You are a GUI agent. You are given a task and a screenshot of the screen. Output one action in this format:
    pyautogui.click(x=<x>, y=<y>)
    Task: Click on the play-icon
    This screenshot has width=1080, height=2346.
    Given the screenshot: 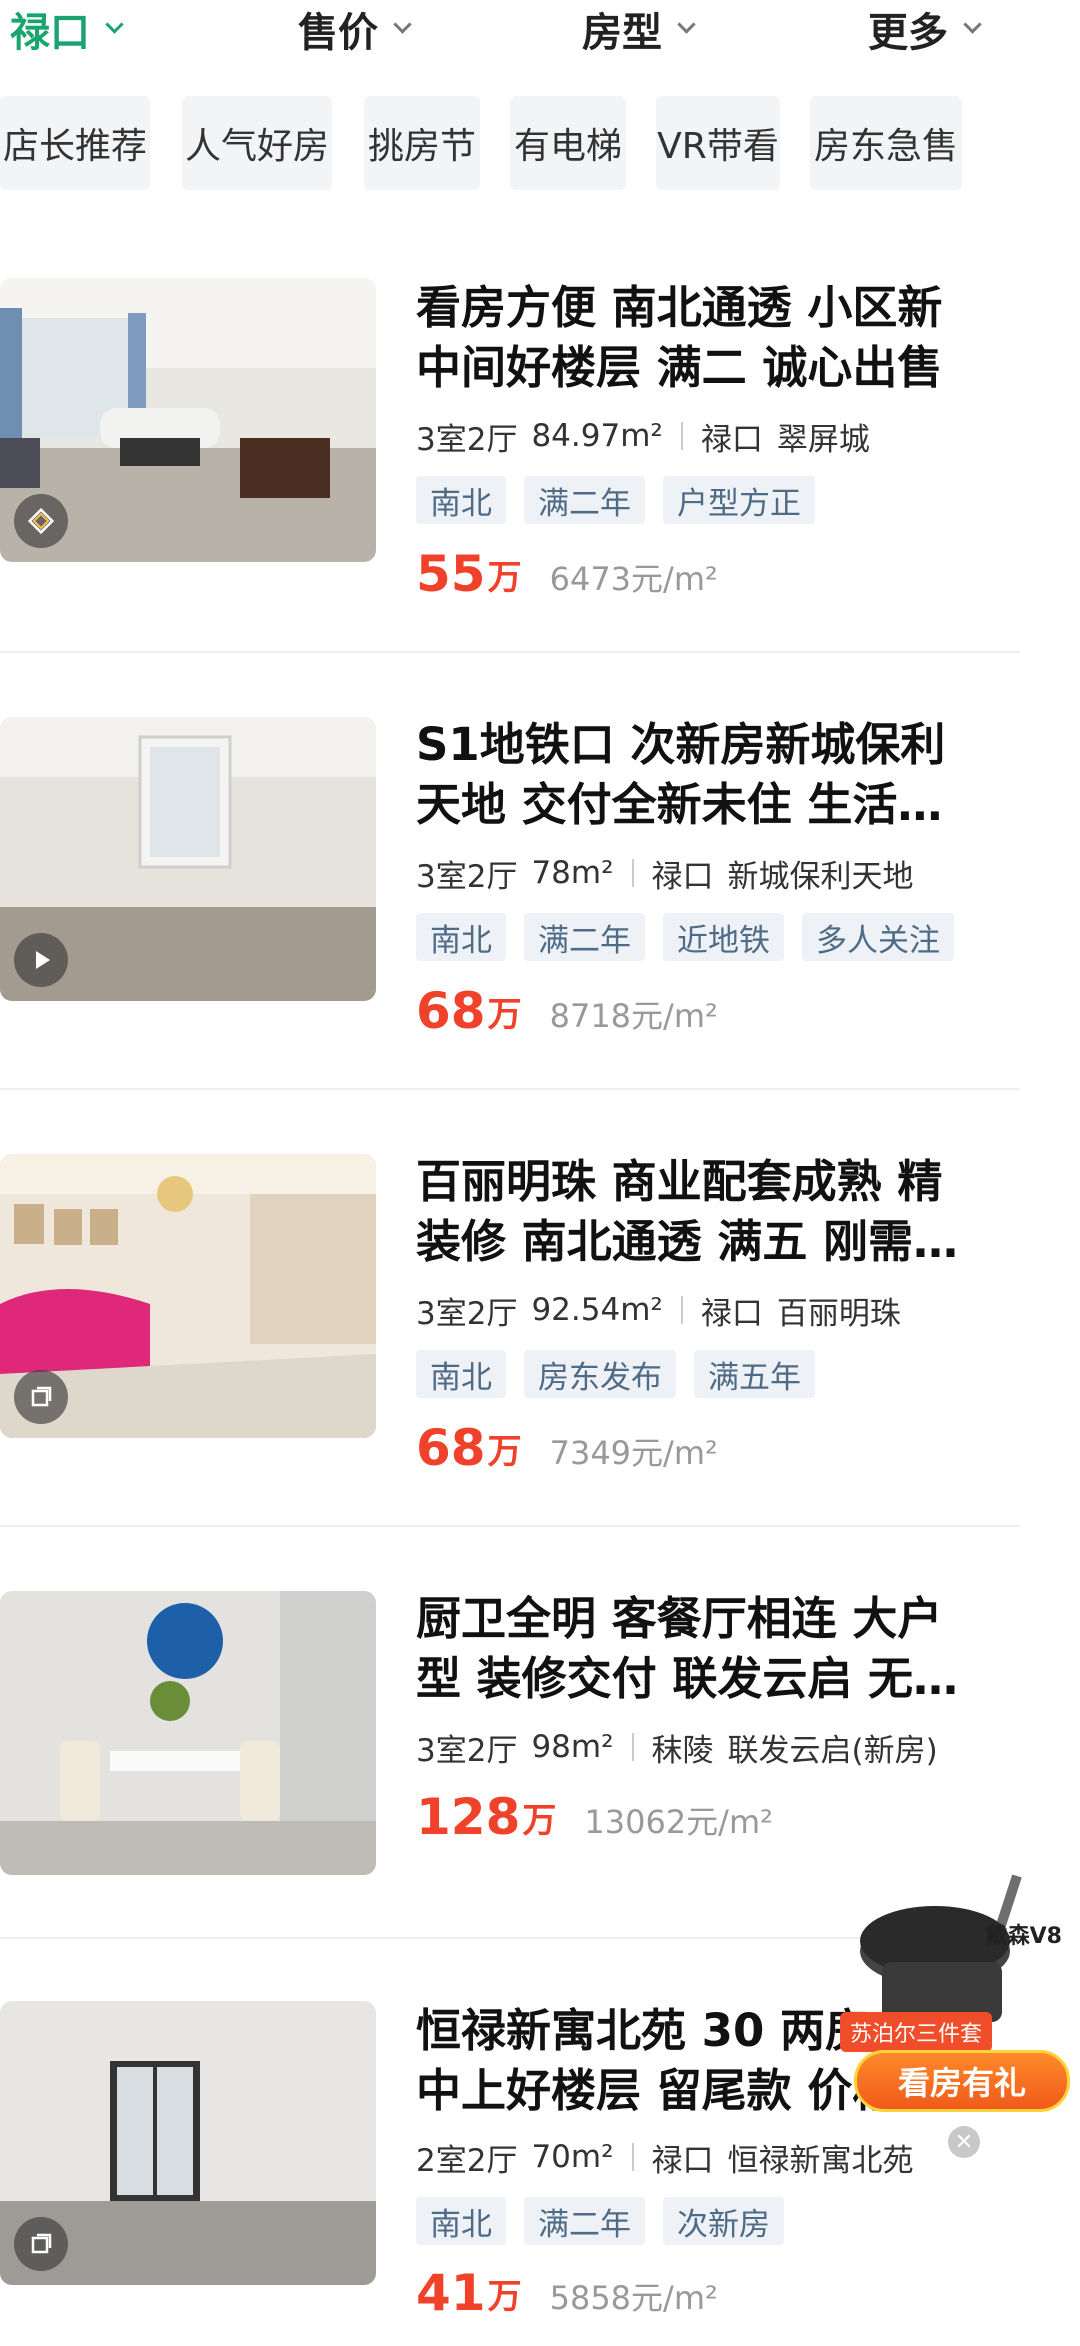 What is the action you would take?
    pyautogui.click(x=41, y=960)
    